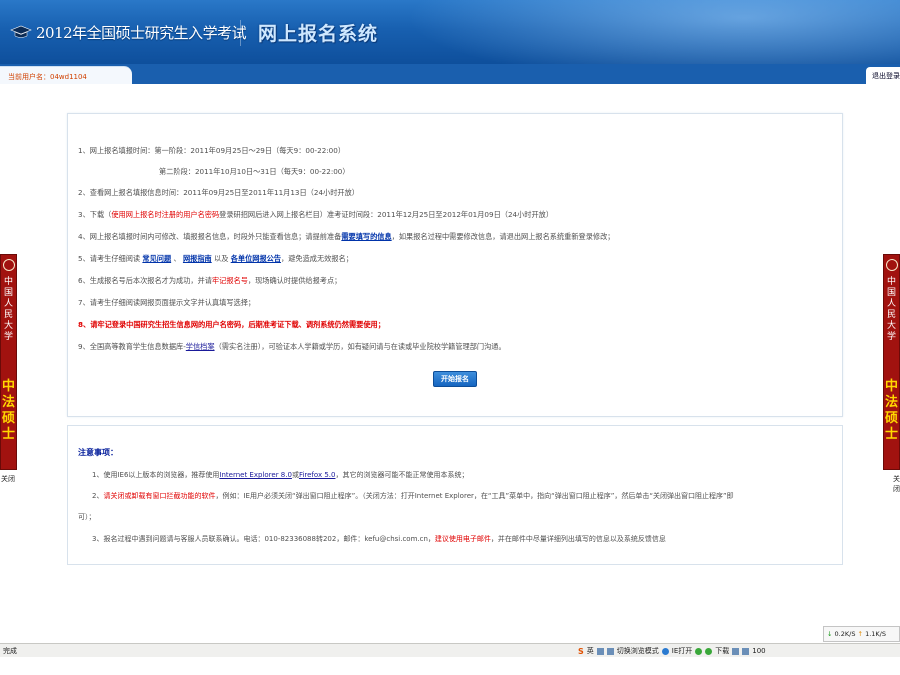 The height and width of the screenshot is (675, 900). Describe the element at coordinates (402, 475) in the screenshot. I see `note-1-suffix: ，其它的浏览器可能不能正常使用本系统；` at that location.